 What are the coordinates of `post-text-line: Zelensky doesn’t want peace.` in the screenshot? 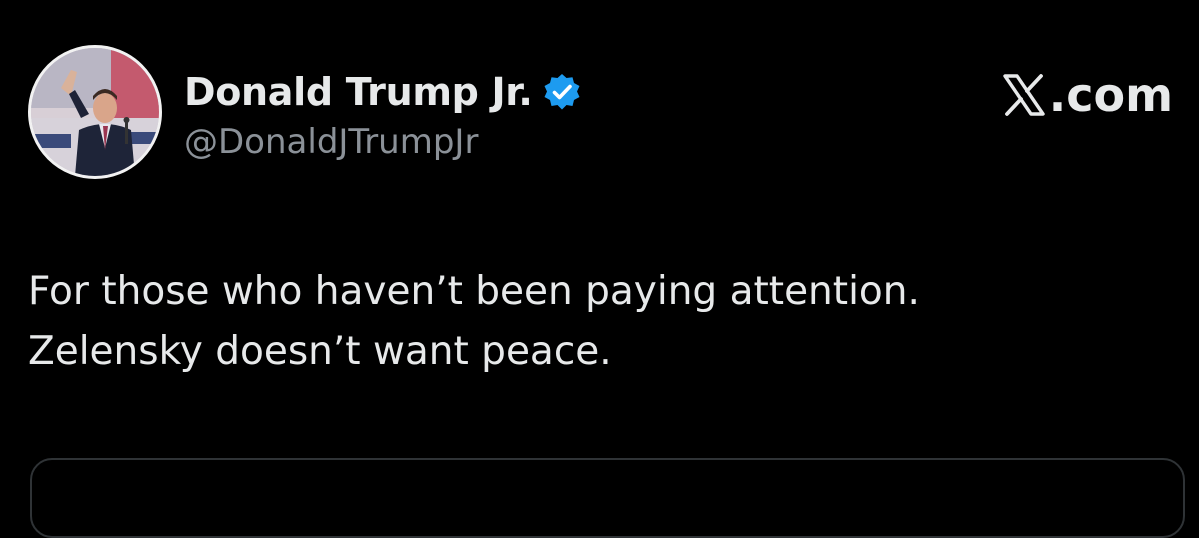 It's located at (320, 351).